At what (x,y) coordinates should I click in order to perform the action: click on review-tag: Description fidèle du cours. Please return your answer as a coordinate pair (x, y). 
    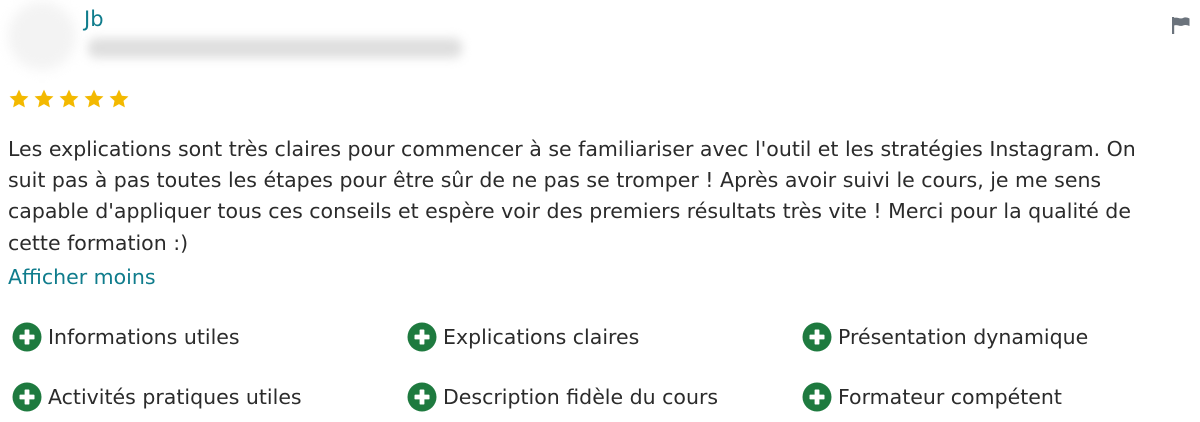
    Looking at the image, I should click on (604, 397).